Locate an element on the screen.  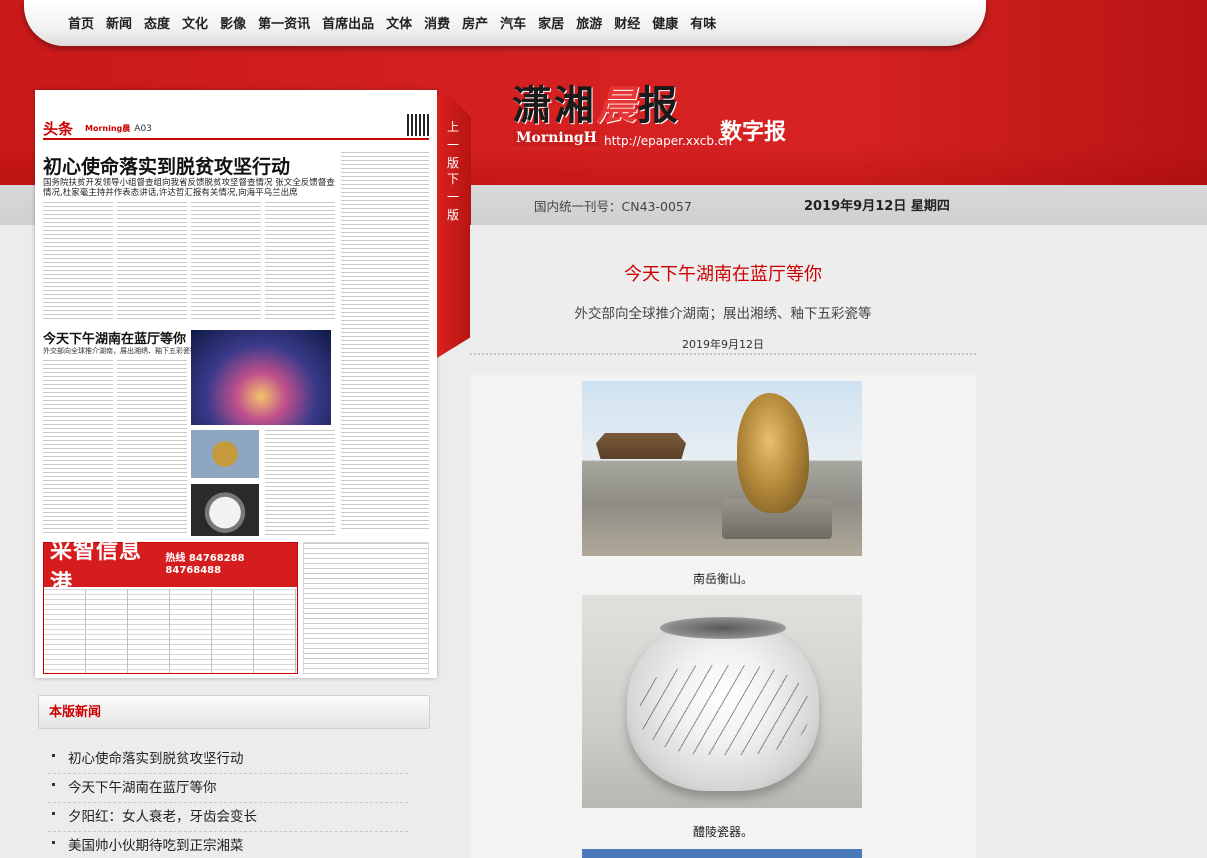
paper-city-photo is located at coordinates (261, 377).